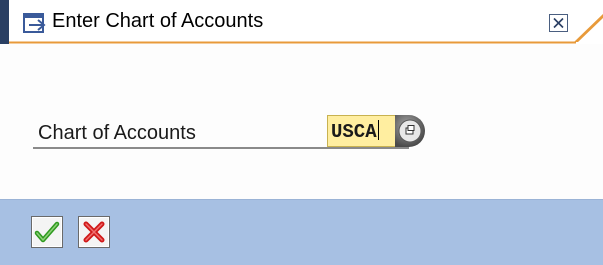 The image size is (603, 265). What do you see at coordinates (47, 232) in the screenshot?
I see `checkmark-icon` at bounding box center [47, 232].